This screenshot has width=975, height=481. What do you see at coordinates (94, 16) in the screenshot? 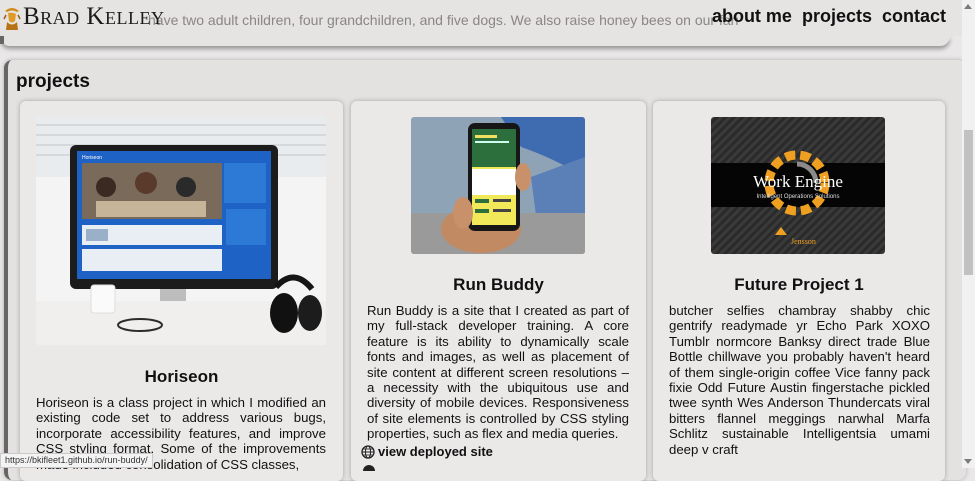
I see `site-logo-text: Brad Kelley` at bounding box center [94, 16].